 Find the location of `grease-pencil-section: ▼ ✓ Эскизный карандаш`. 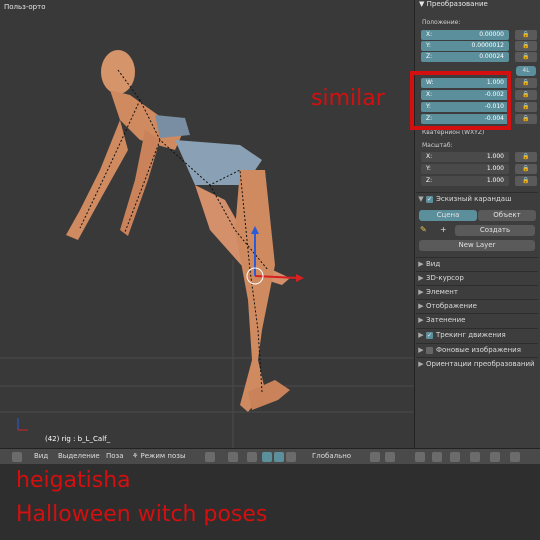

grease-pencil-section: ▼ ✓ Эскизный карандаш is located at coordinates (477, 199).